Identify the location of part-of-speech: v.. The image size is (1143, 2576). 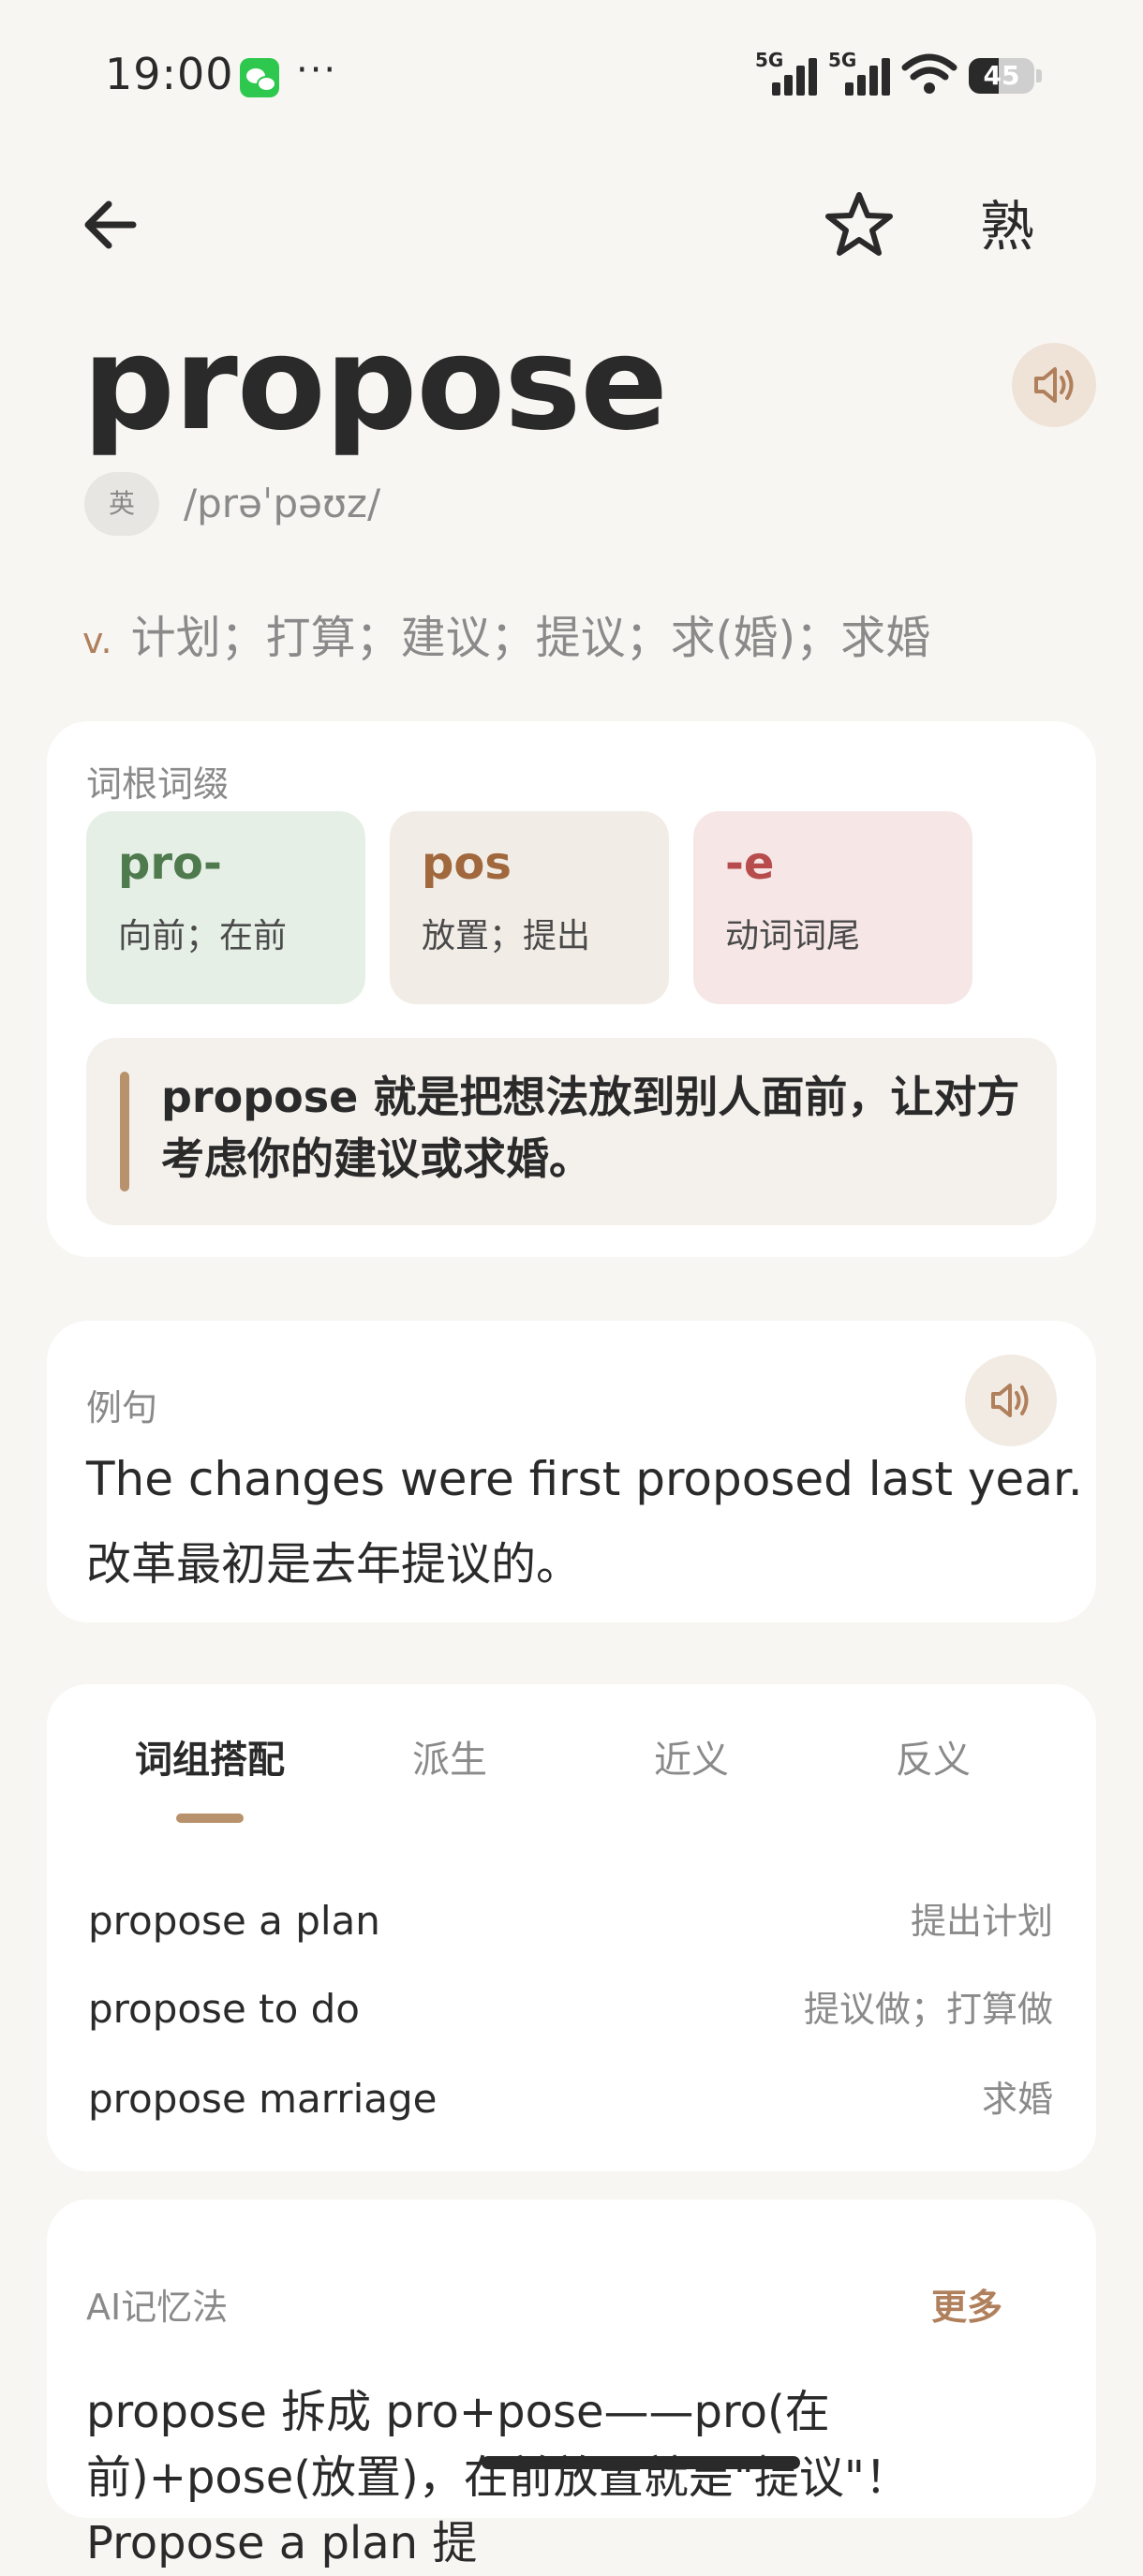
(97, 640).